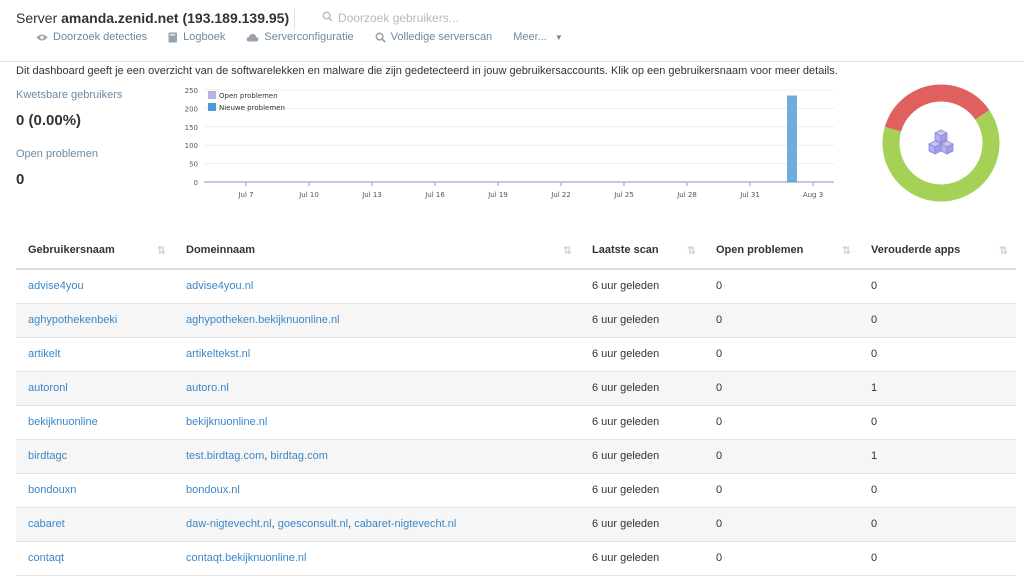  What do you see at coordinates (538, 37) in the screenshot?
I see `nav-more-dropdown: Meer... ▼` at bounding box center [538, 37].